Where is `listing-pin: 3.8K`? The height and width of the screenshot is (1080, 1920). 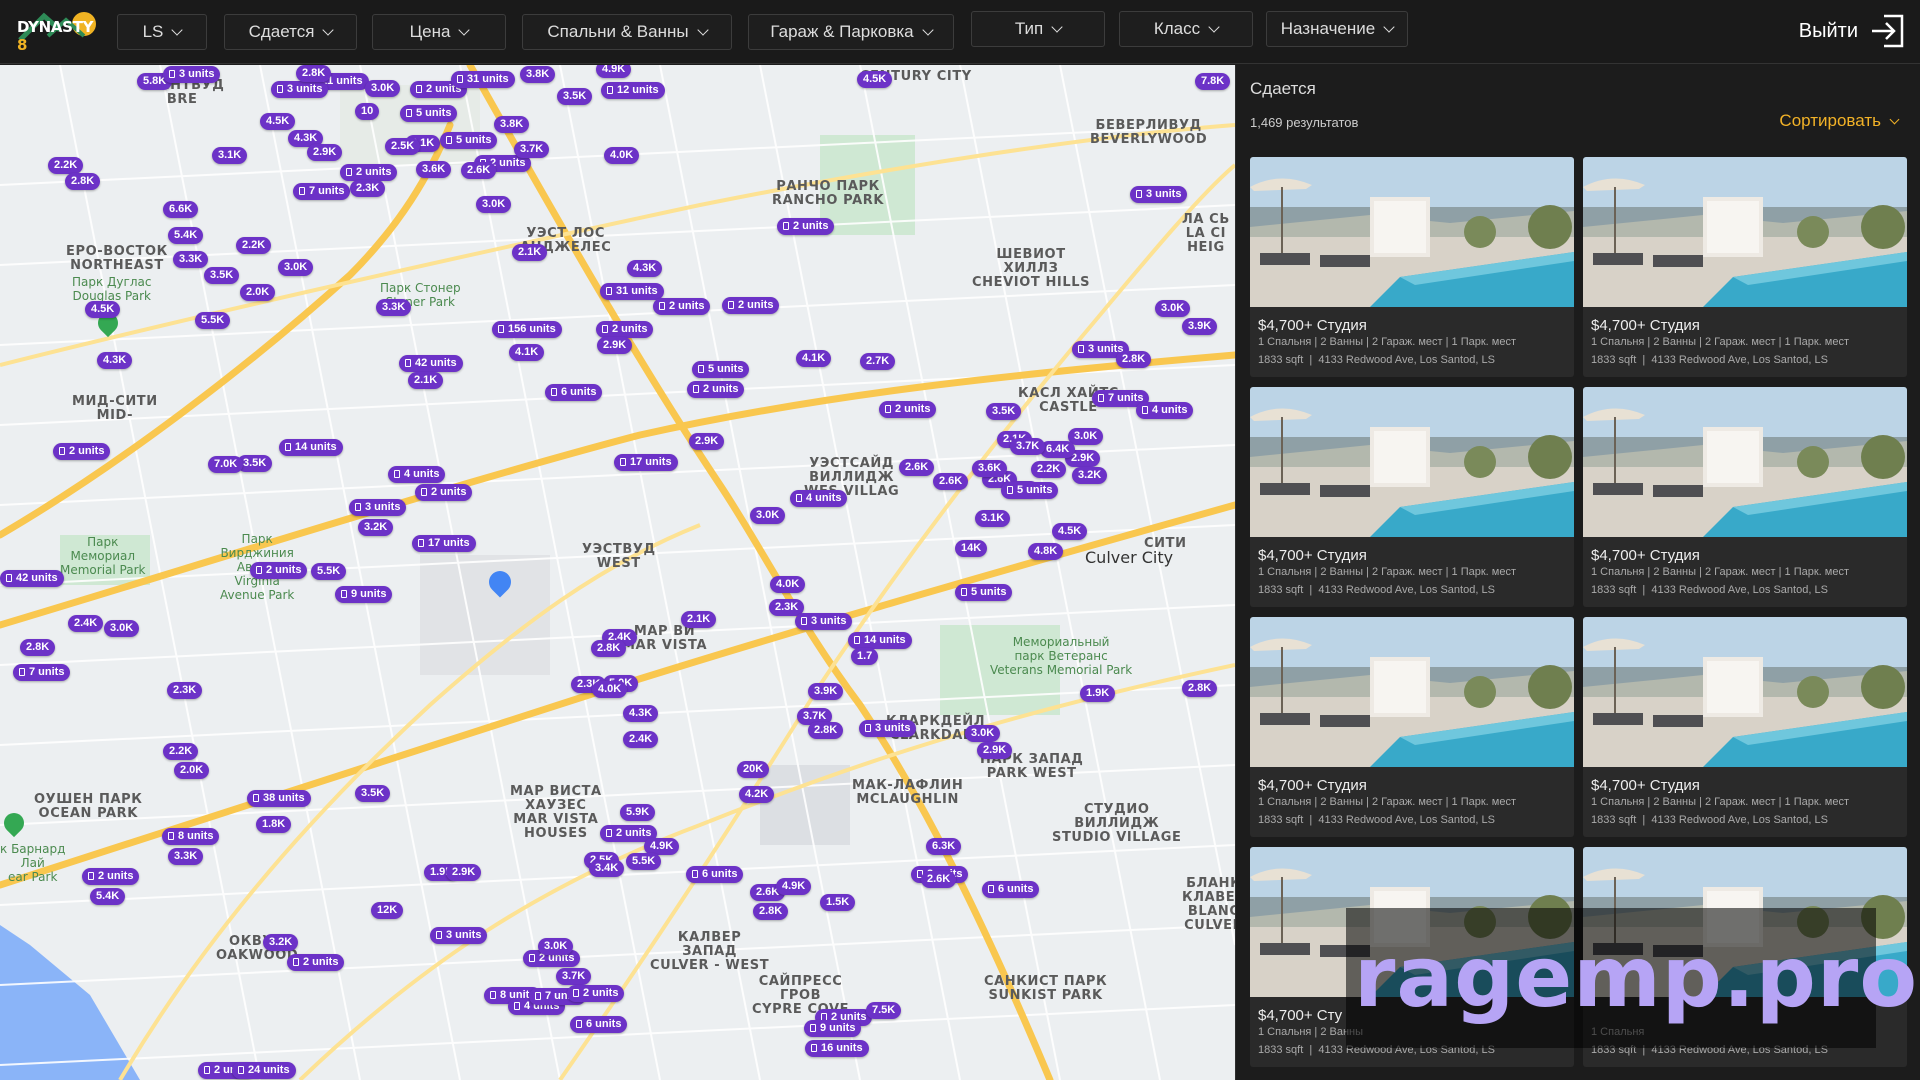 listing-pin: 3.8K is located at coordinates (538, 74).